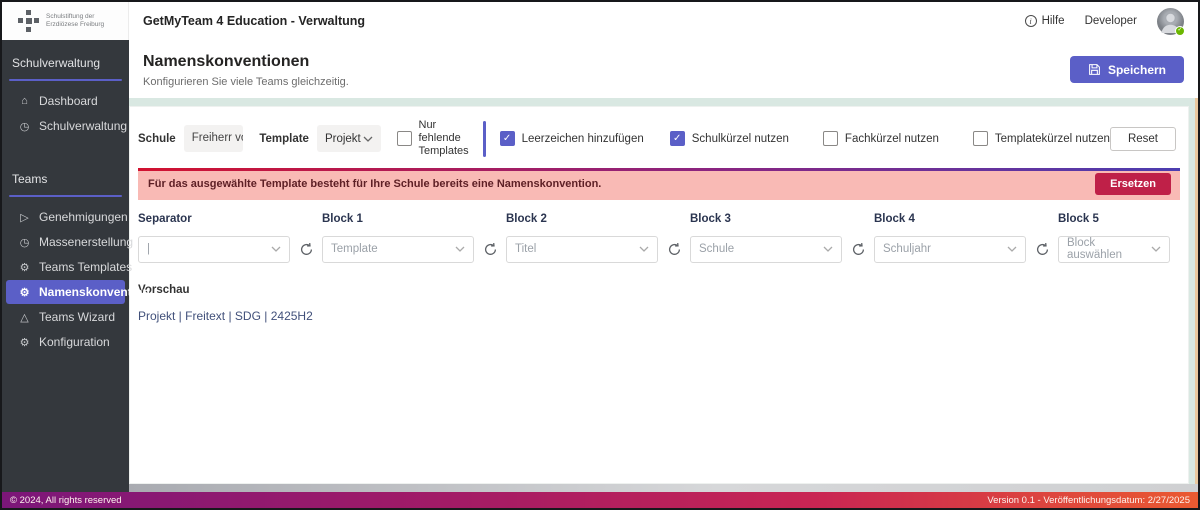  I want to click on sidebar-item-label: Genehmigungen, so click(83, 217).